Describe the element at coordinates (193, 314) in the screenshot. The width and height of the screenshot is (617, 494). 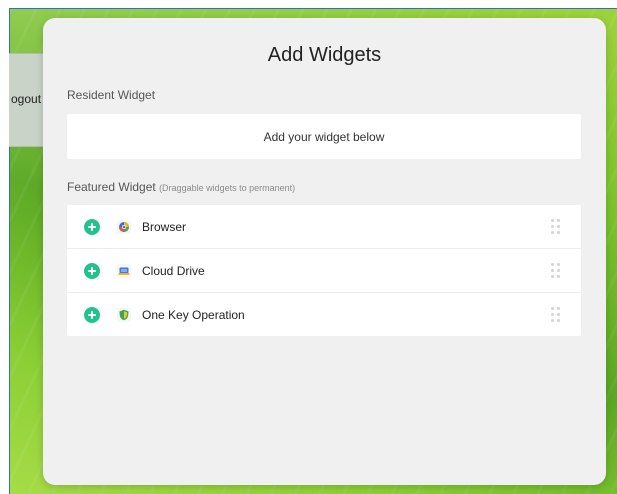
I see `widget-name: One Key Operation` at that location.